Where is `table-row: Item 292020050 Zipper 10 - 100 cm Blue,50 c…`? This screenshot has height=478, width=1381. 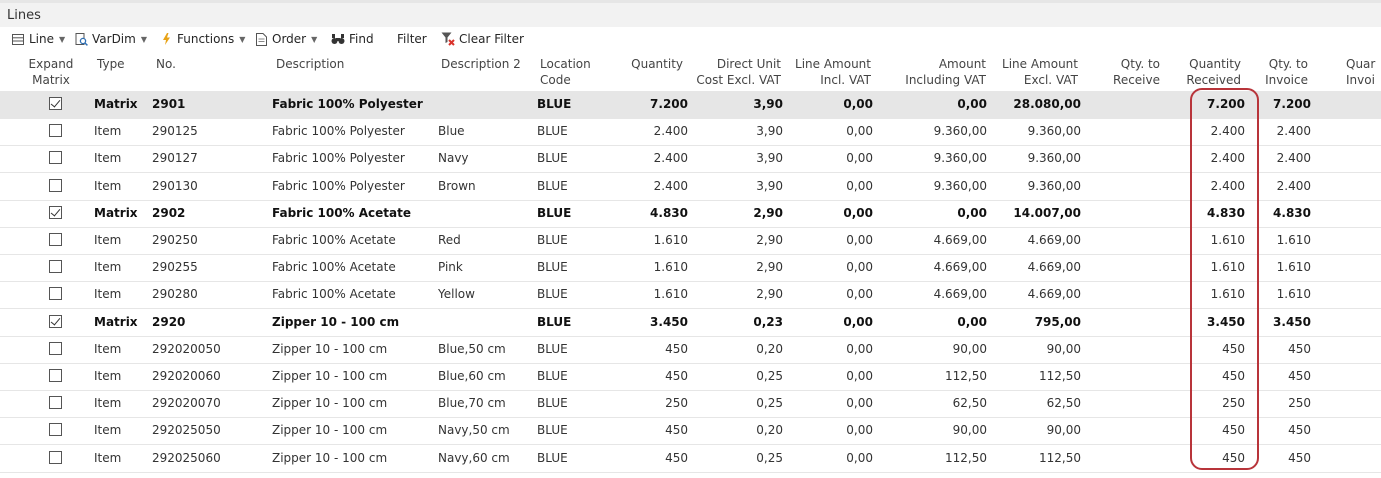 table-row: Item 292020050 Zipper 10 - 100 cm Blue,50 c… is located at coordinates (690, 350).